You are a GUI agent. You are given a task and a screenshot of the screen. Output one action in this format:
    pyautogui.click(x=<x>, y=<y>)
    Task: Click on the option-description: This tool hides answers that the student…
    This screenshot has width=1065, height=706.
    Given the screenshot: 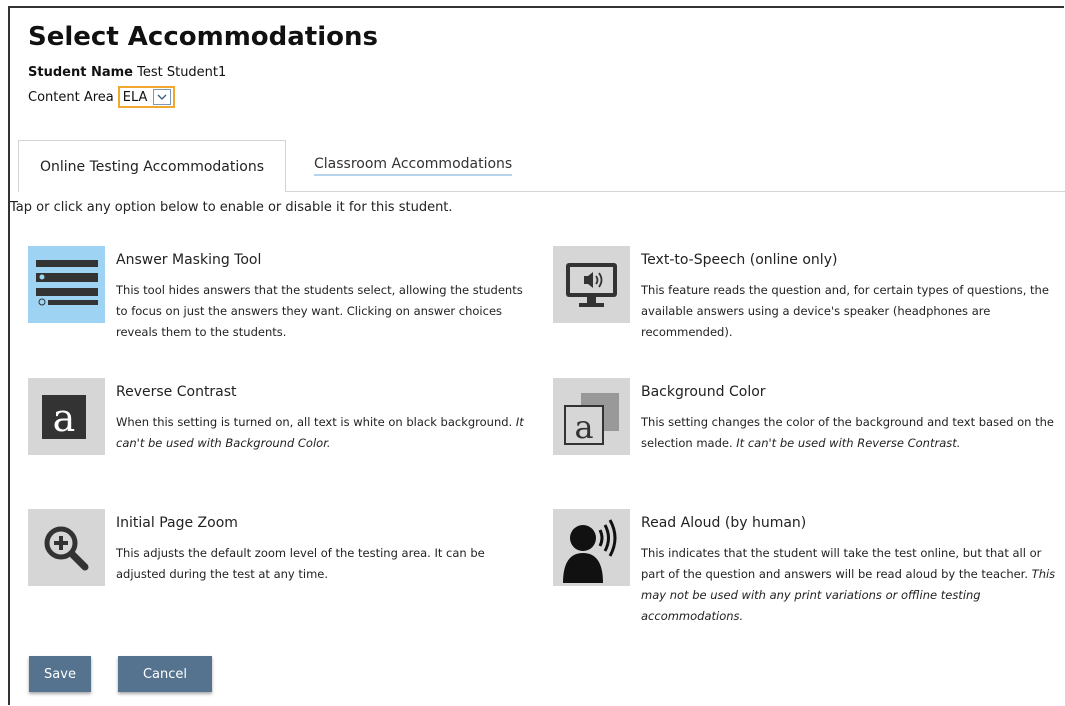 What is the action you would take?
    pyautogui.click(x=319, y=311)
    